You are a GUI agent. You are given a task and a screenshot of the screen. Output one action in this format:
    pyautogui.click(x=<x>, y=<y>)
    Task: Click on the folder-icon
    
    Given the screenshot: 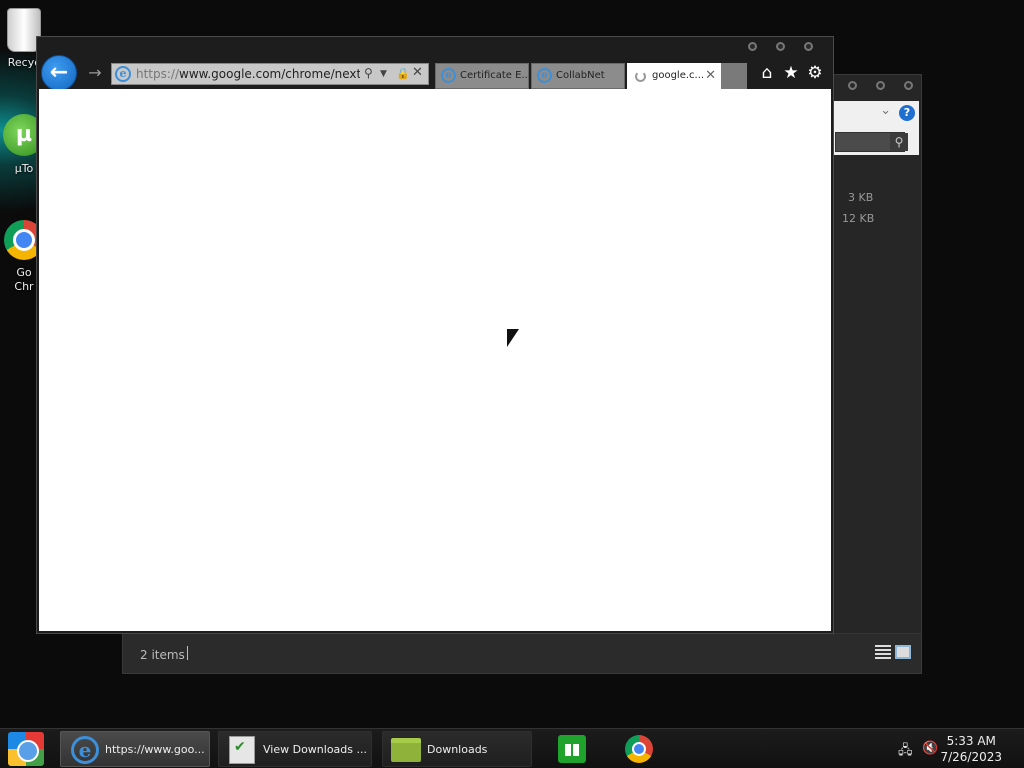 What is the action you would take?
    pyautogui.click(x=406, y=750)
    